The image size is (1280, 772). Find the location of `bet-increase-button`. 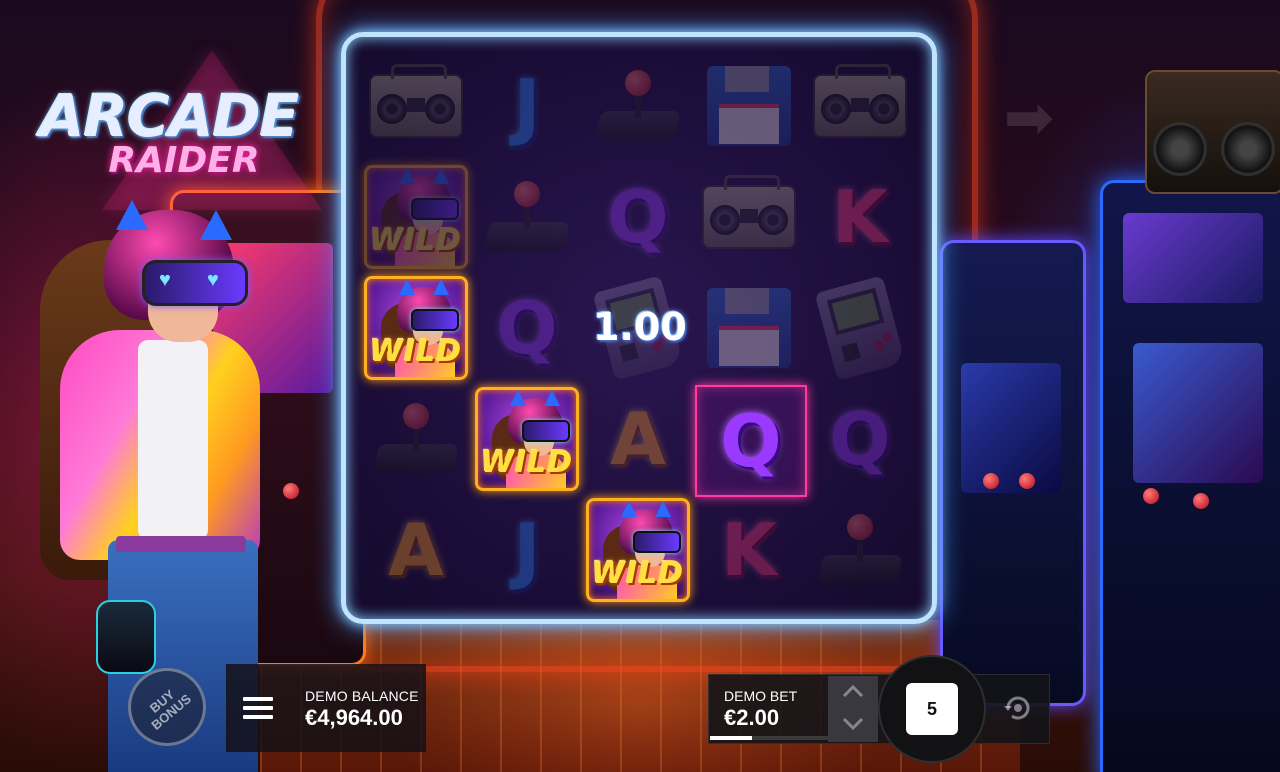

bet-increase-button is located at coordinates (853, 692).